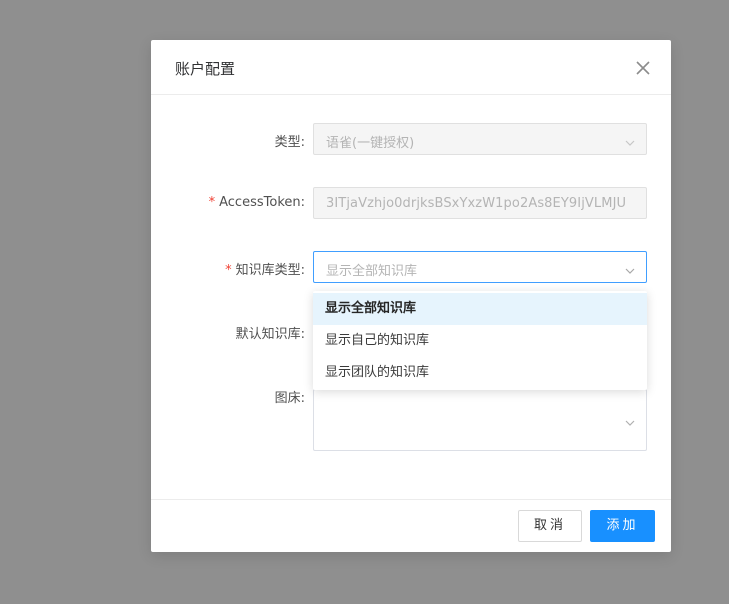  What do you see at coordinates (289, 142) in the screenshot?
I see `type-label: 类型:` at bounding box center [289, 142].